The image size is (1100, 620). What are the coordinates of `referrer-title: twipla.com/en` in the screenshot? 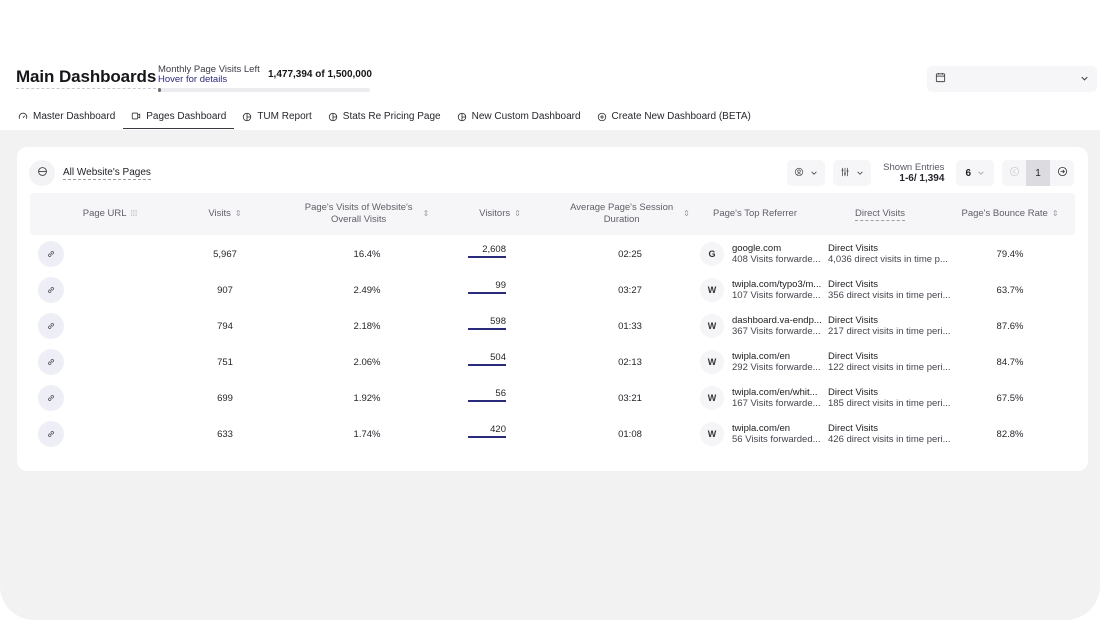 It's located at (761, 356).